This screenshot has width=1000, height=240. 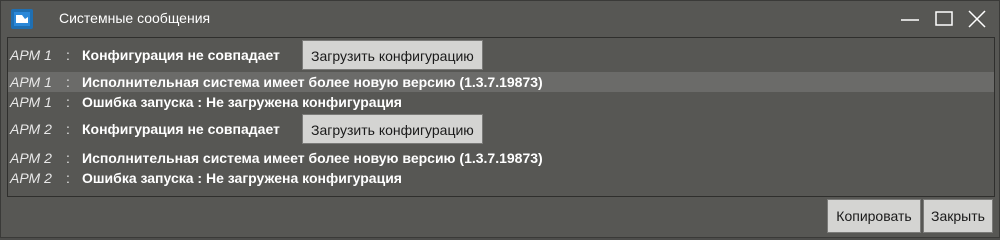 I want to click on copy-button: Копировать, so click(x=874, y=216).